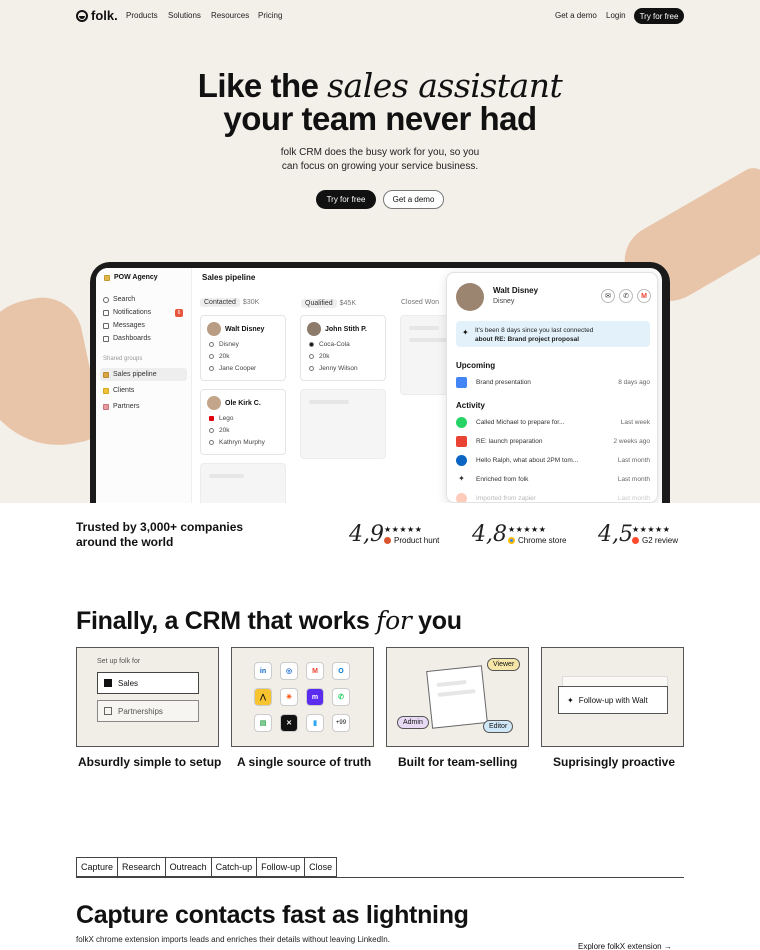  Describe the element at coordinates (511, 540) in the screenshot. I see `chrome-icon` at that location.